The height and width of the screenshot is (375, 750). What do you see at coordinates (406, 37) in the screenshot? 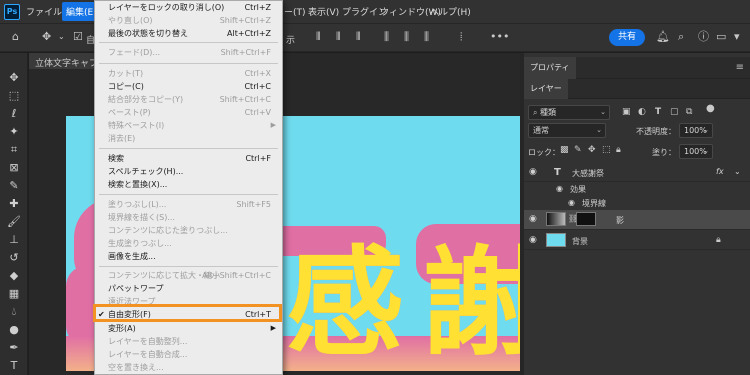
I see `align-middle-icon: ⫼` at bounding box center [406, 37].